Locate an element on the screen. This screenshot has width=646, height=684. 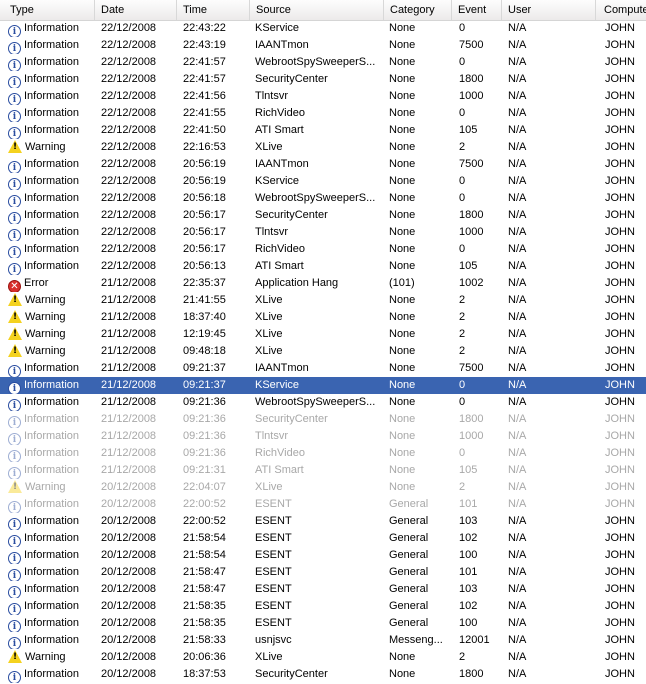
type-cell: ! Warning is located at coordinates (52, 351).